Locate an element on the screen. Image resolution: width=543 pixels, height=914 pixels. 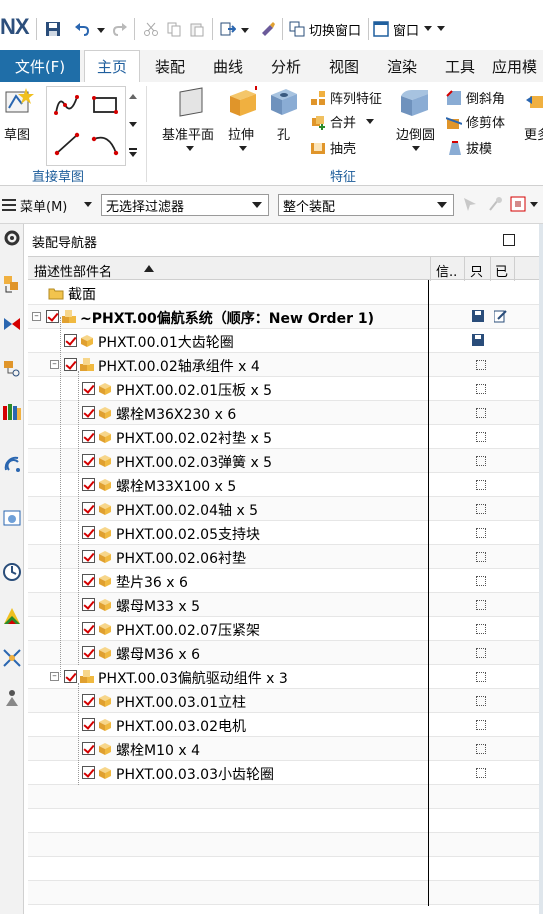
tab-home: 主页 is located at coordinates (112, 66).